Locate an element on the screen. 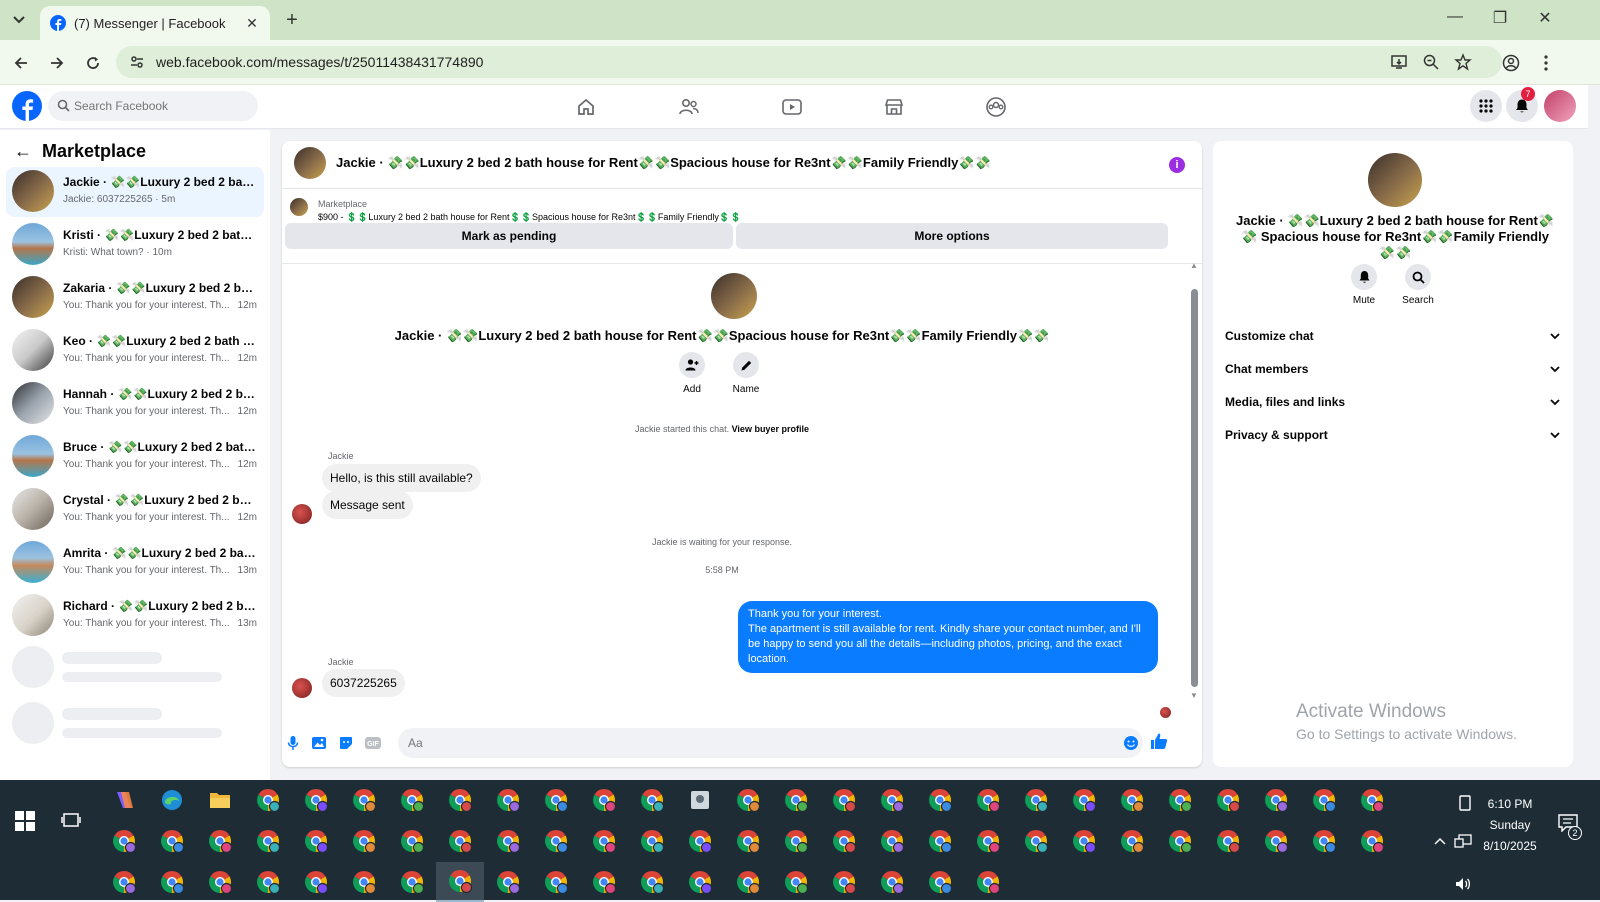  back-icon is located at coordinates (21, 63).